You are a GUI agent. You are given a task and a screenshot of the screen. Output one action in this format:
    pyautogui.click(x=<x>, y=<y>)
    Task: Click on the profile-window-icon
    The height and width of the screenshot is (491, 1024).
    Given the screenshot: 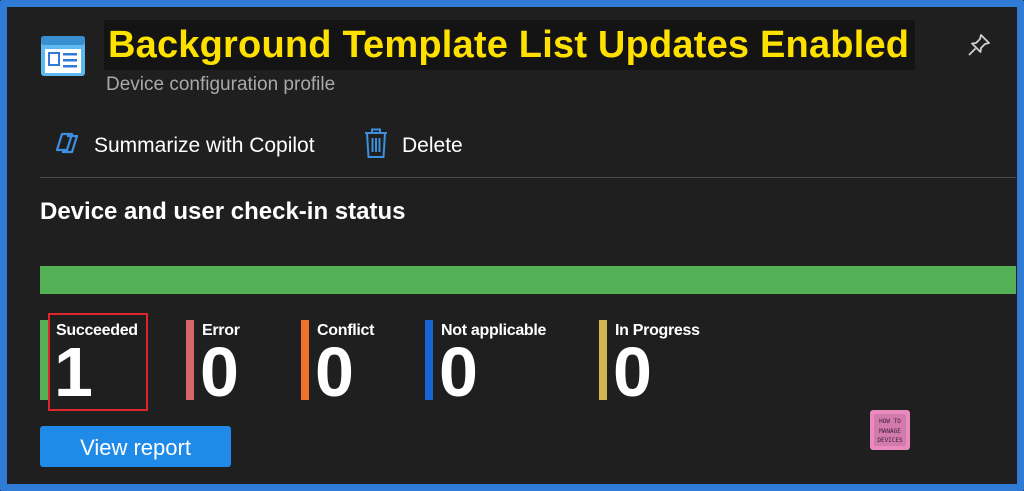 What is the action you would take?
    pyautogui.click(x=63, y=56)
    